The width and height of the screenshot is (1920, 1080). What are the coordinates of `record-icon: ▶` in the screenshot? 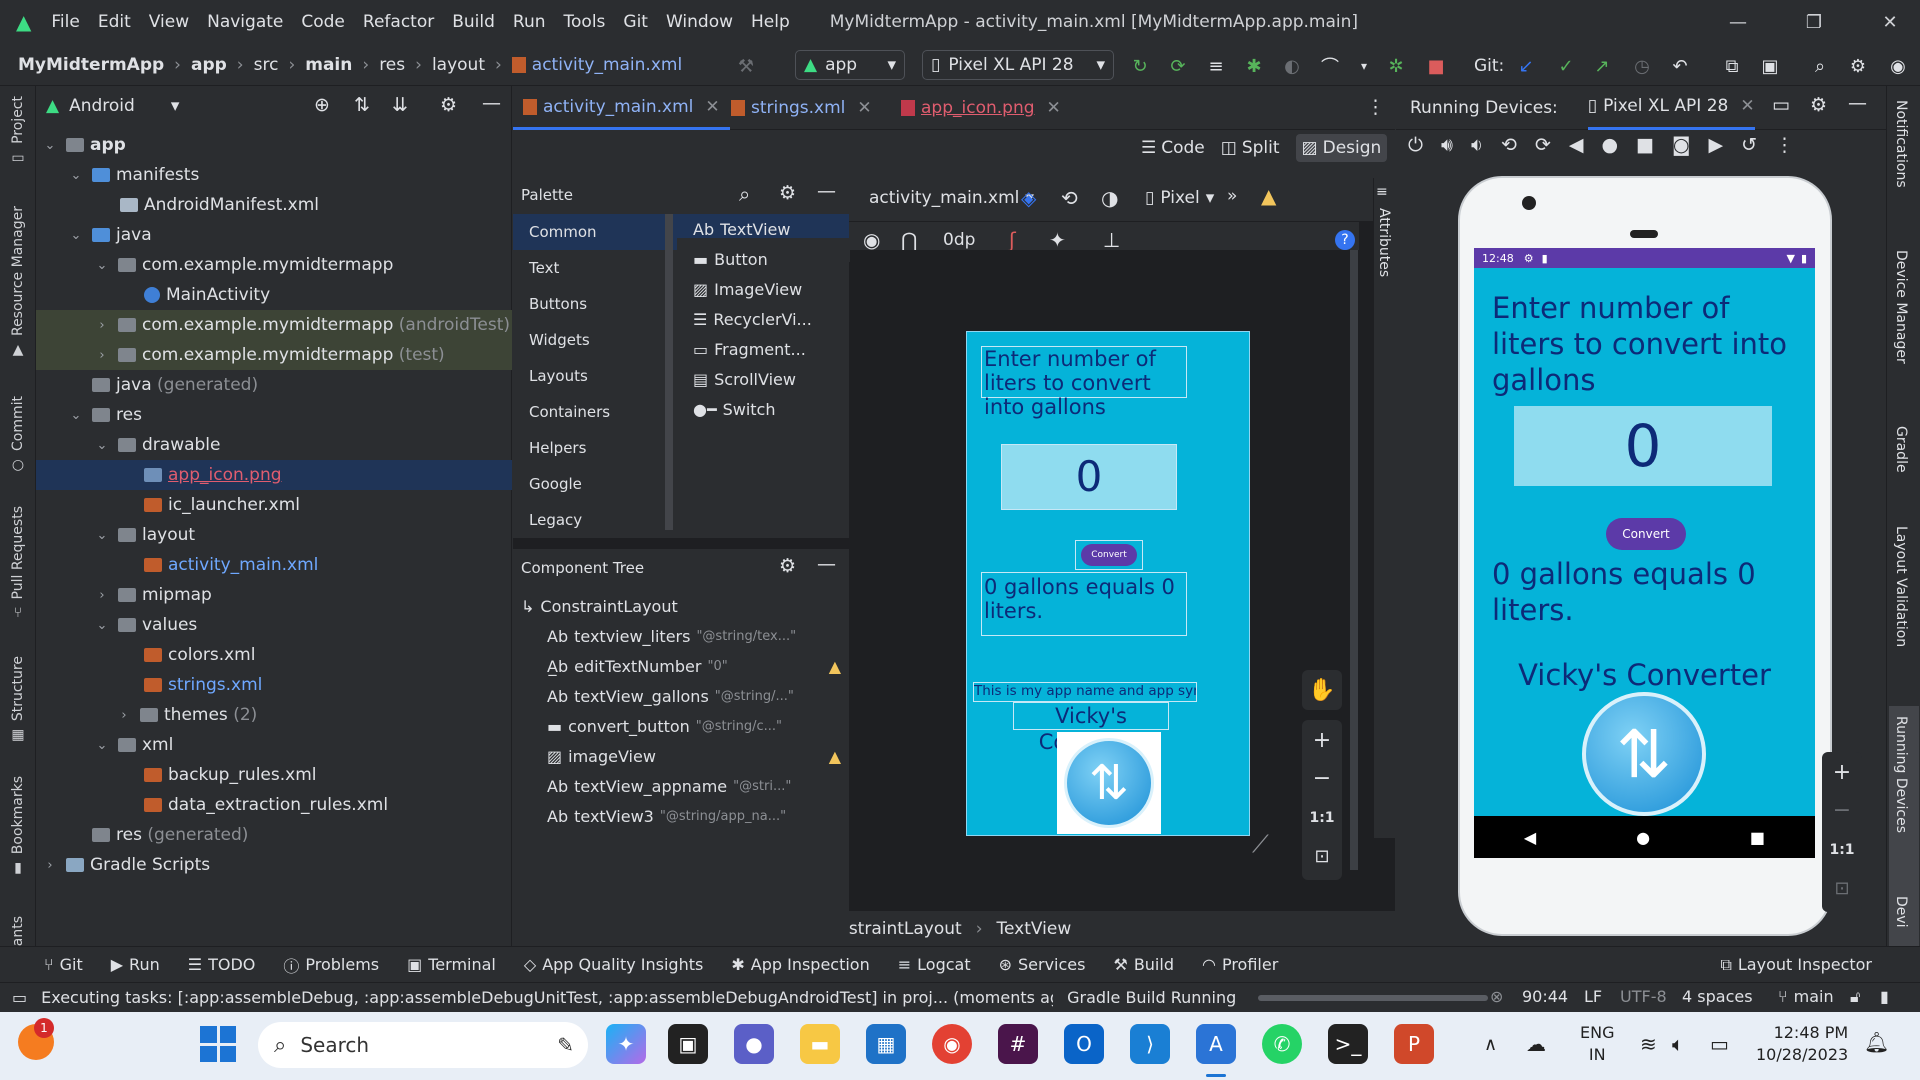 It's located at (1715, 145).